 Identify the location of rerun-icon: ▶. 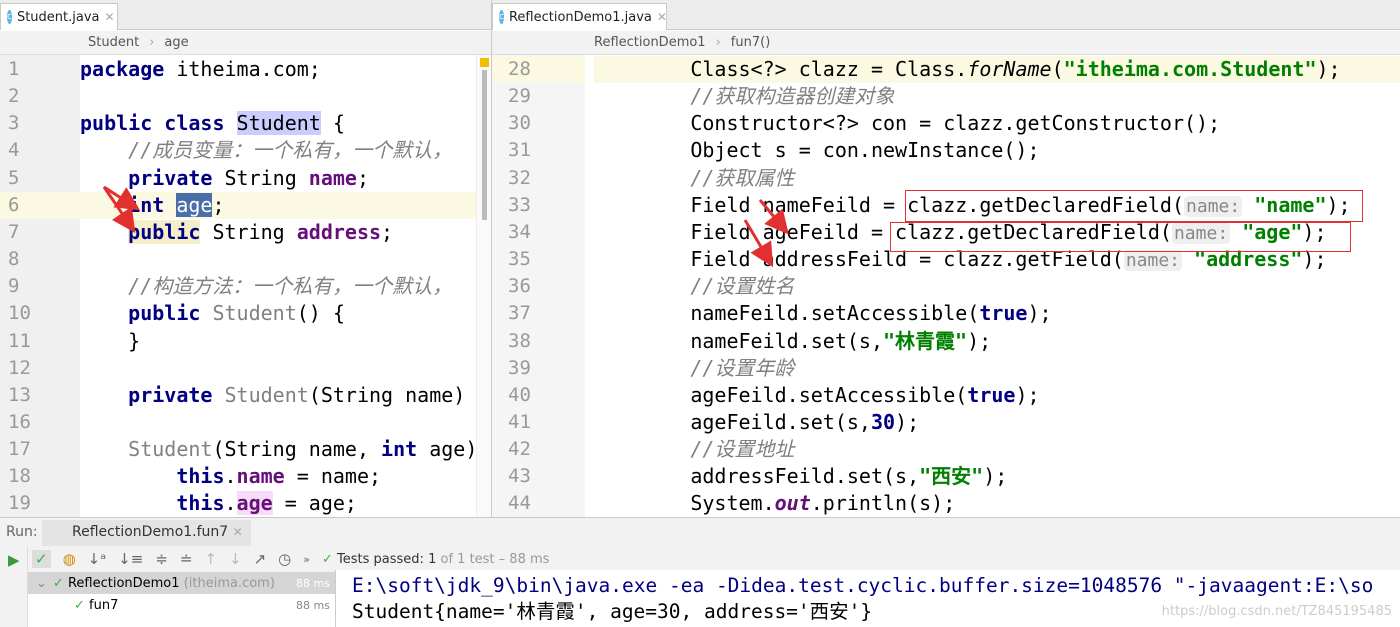
(17, 560).